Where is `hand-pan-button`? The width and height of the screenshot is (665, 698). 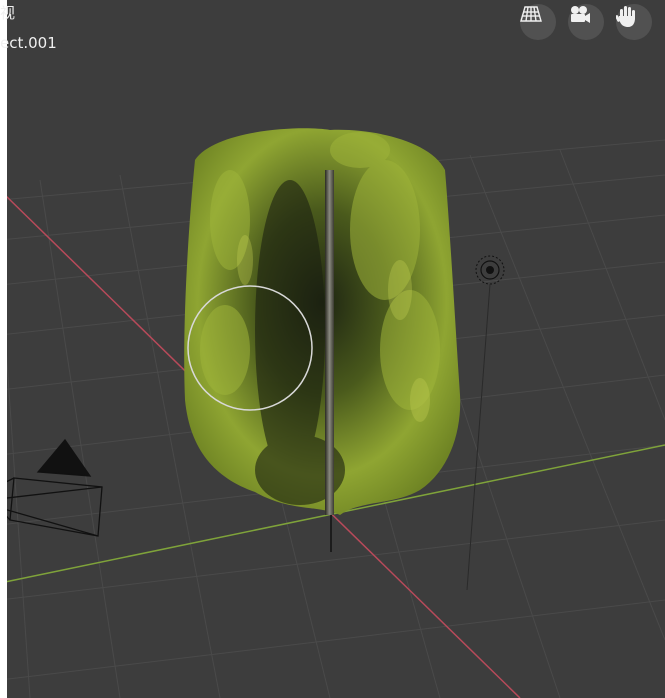
hand-pan-button is located at coordinates (634, 22).